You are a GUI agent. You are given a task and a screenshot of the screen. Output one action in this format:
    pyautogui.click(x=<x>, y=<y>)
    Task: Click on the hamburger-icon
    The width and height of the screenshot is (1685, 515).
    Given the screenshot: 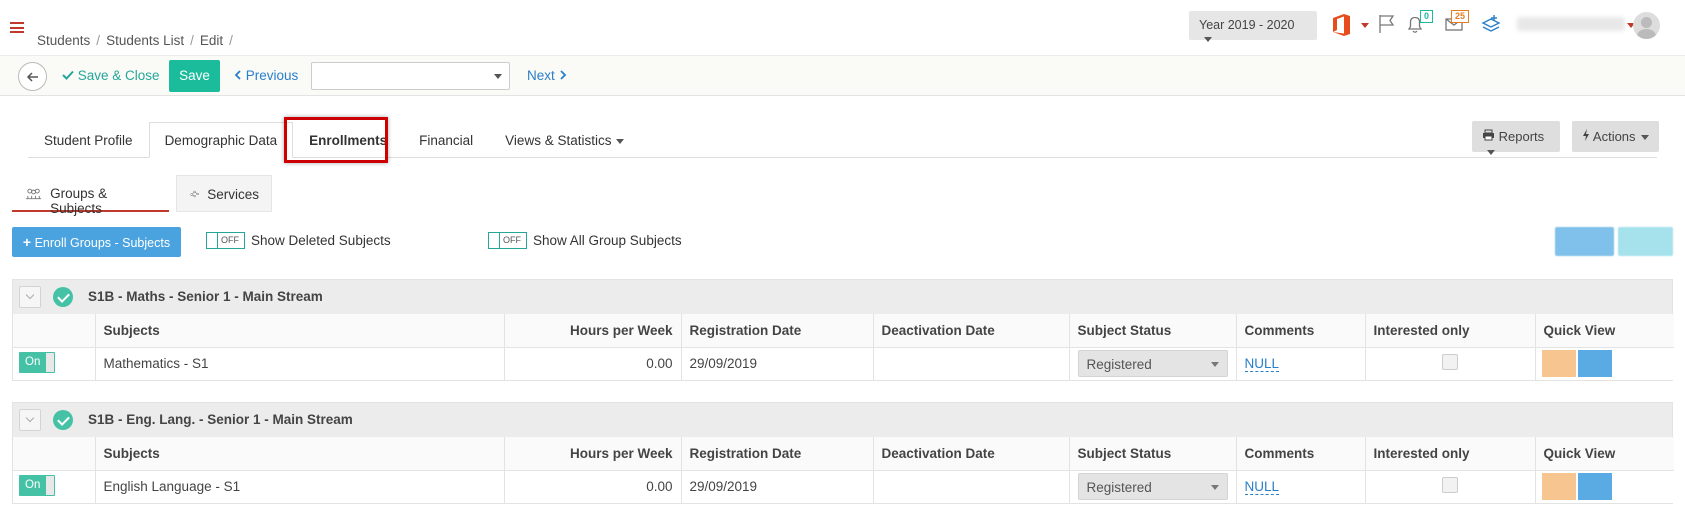 What is the action you would take?
    pyautogui.click(x=17, y=27)
    